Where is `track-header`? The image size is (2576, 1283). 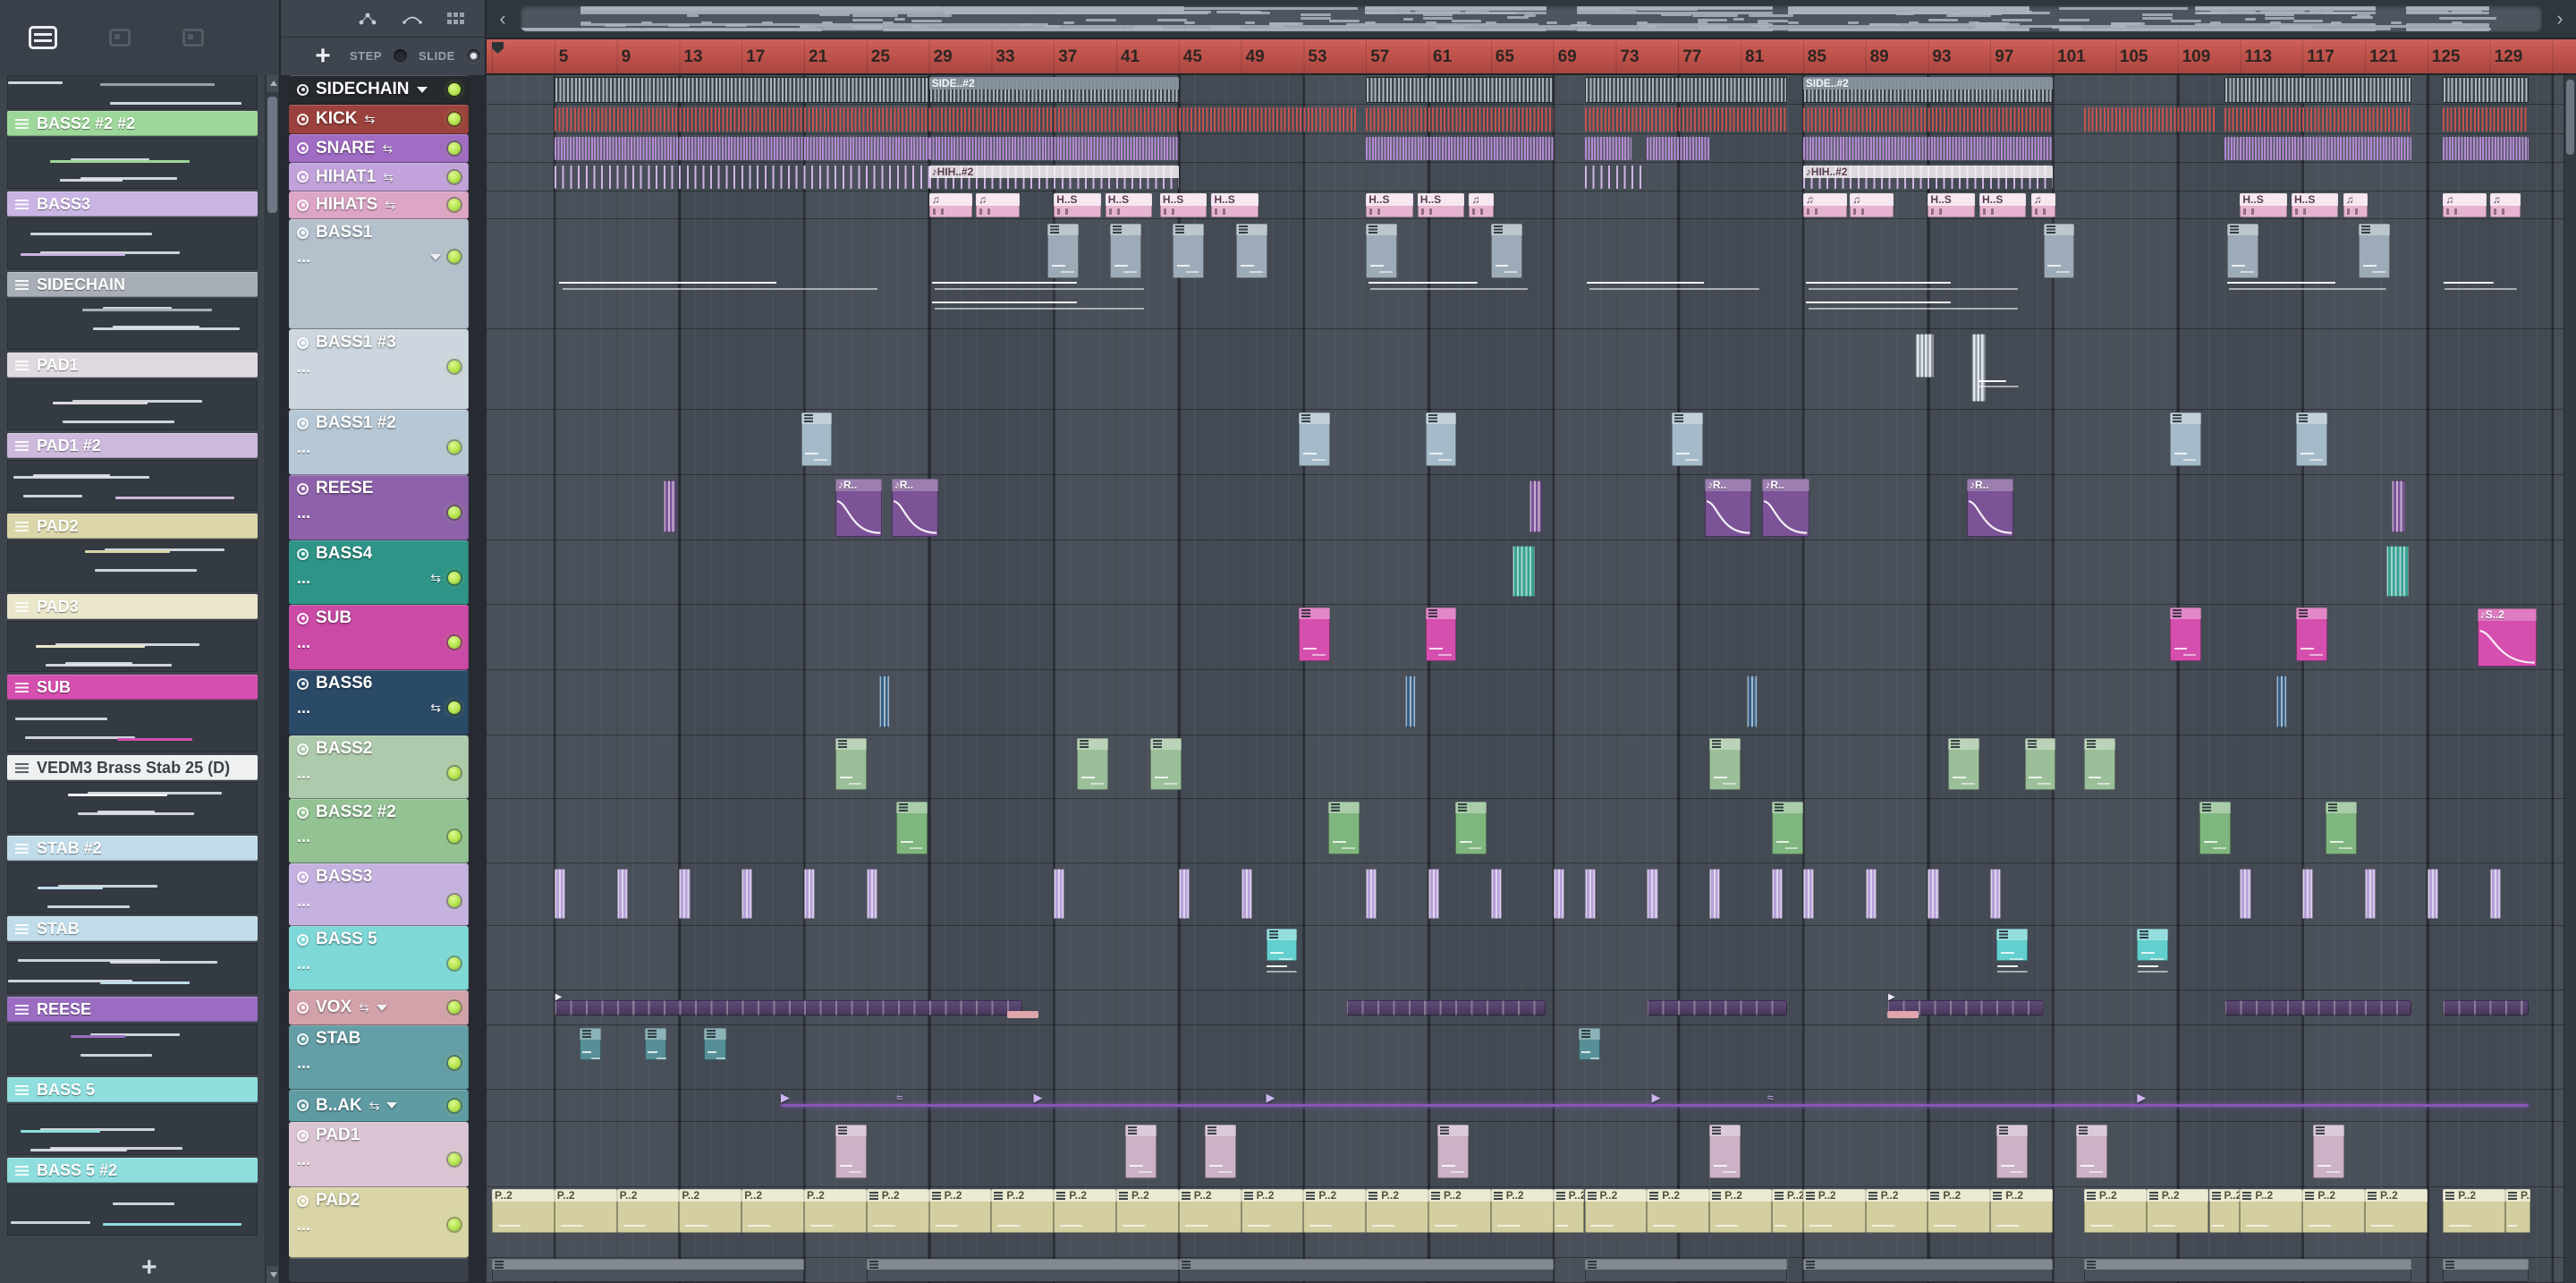 track-header is located at coordinates (379, 1270).